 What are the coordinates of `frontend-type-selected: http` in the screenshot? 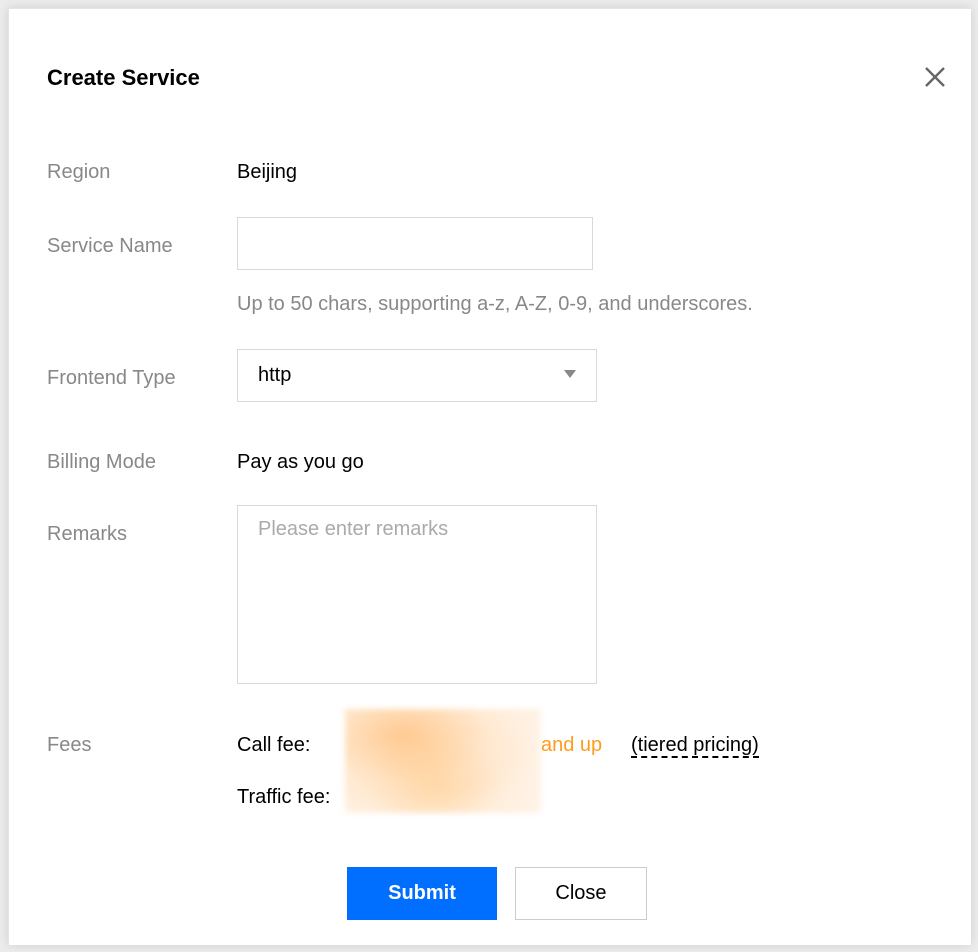 It's located at (275, 375).